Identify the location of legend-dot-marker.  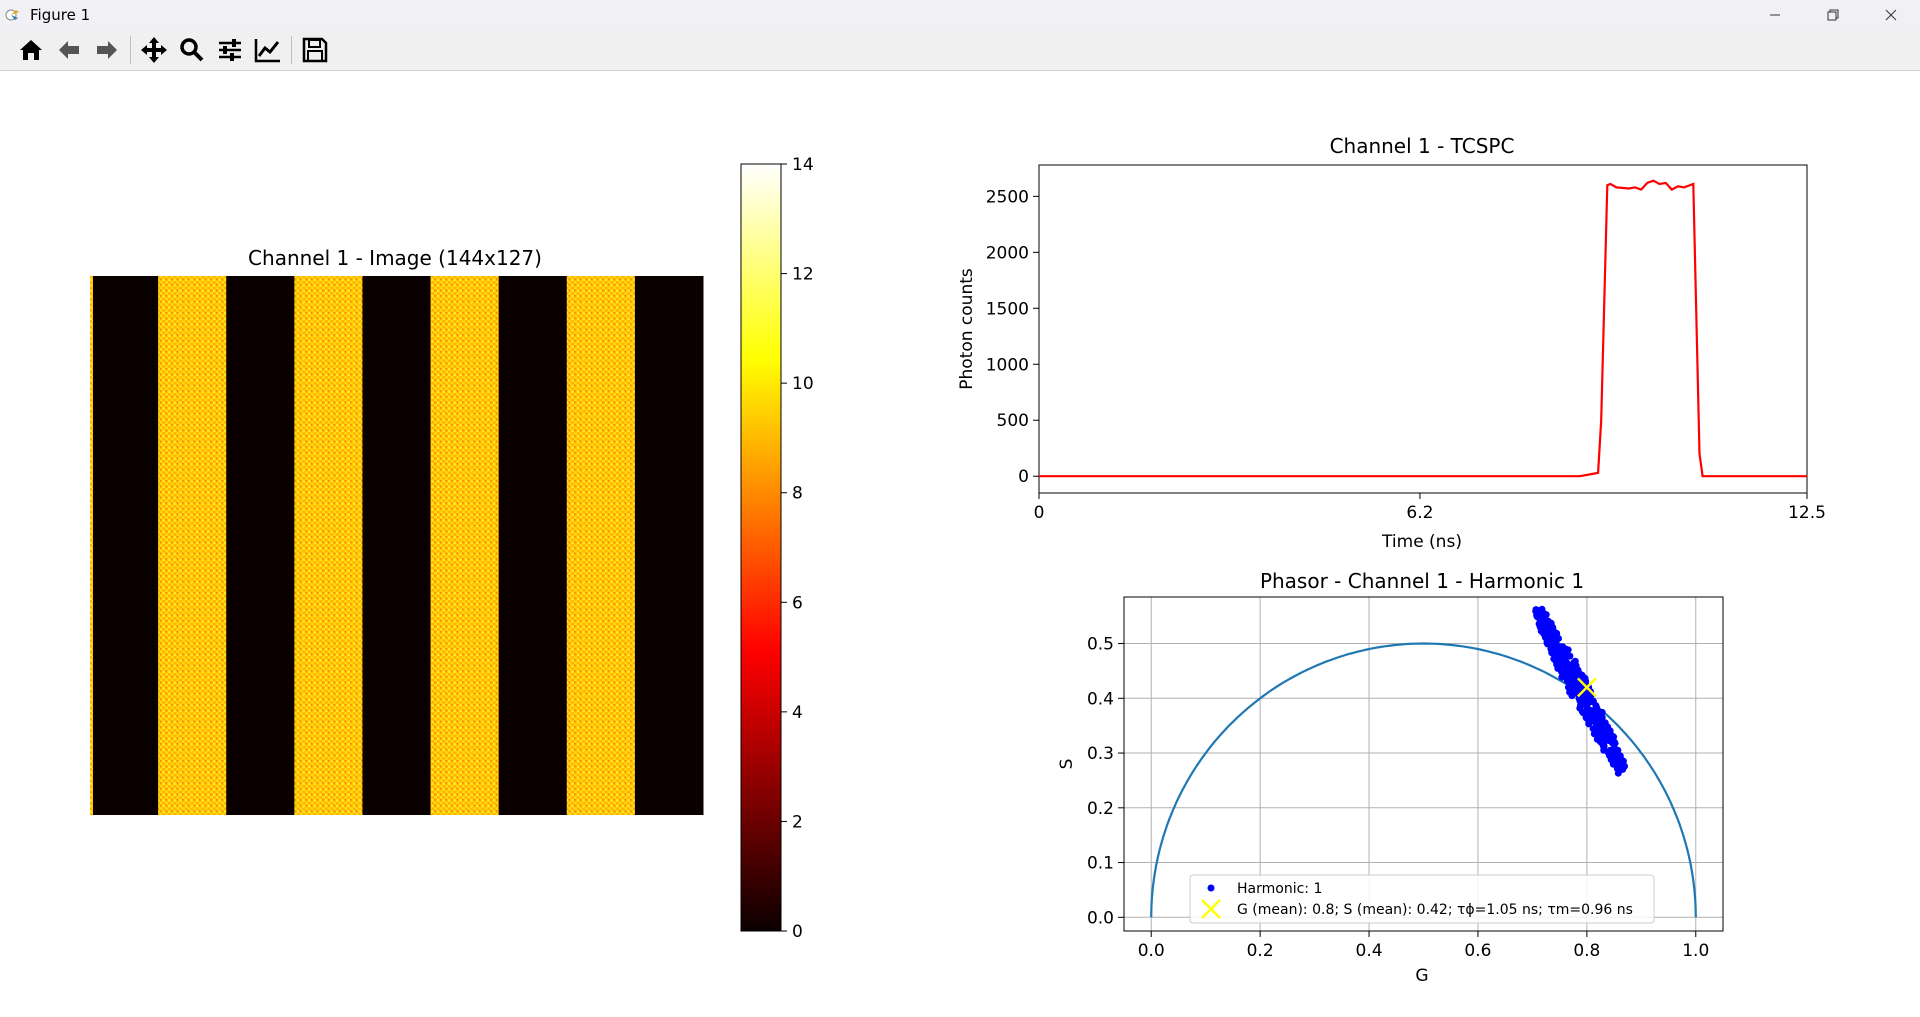
(1211, 888).